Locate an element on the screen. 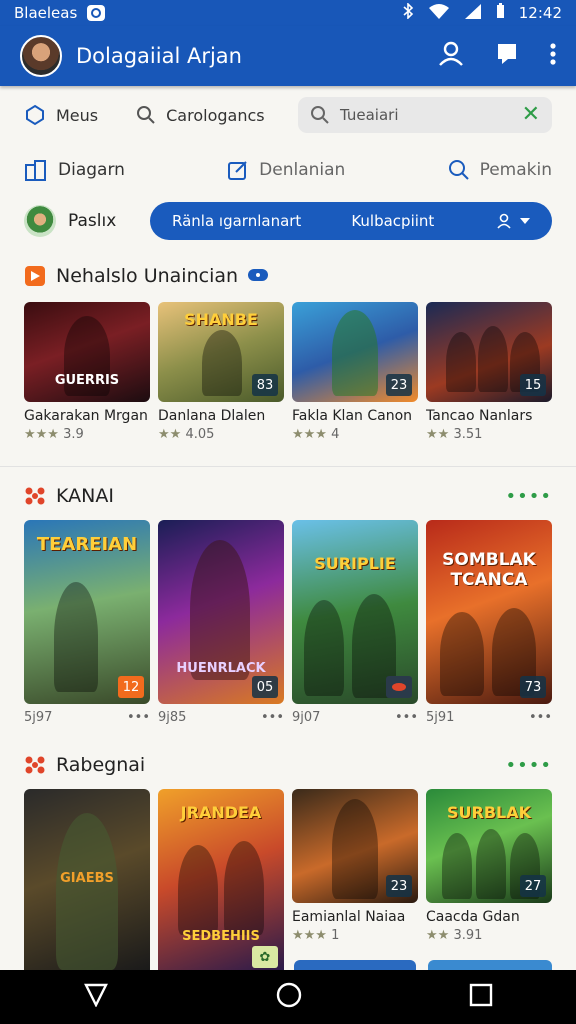 The image size is (576, 1024). app-bar: Dolagaiial Arjan is located at coordinates (288, 56).